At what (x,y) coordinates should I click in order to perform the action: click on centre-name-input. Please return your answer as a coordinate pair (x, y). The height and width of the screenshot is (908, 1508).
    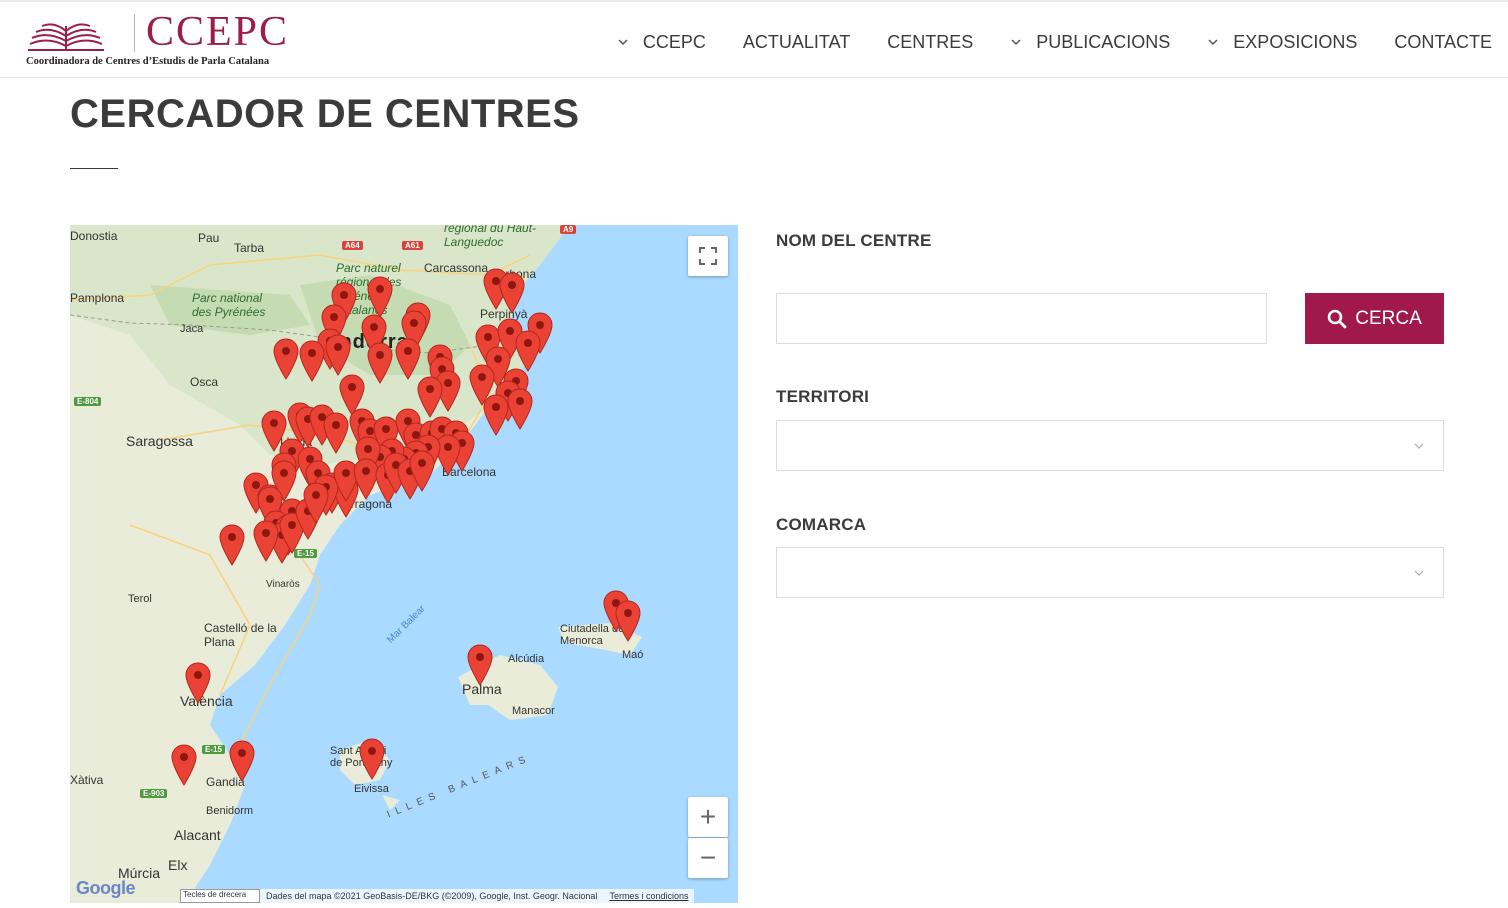
    Looking at the image, I should click on (1021, 318).